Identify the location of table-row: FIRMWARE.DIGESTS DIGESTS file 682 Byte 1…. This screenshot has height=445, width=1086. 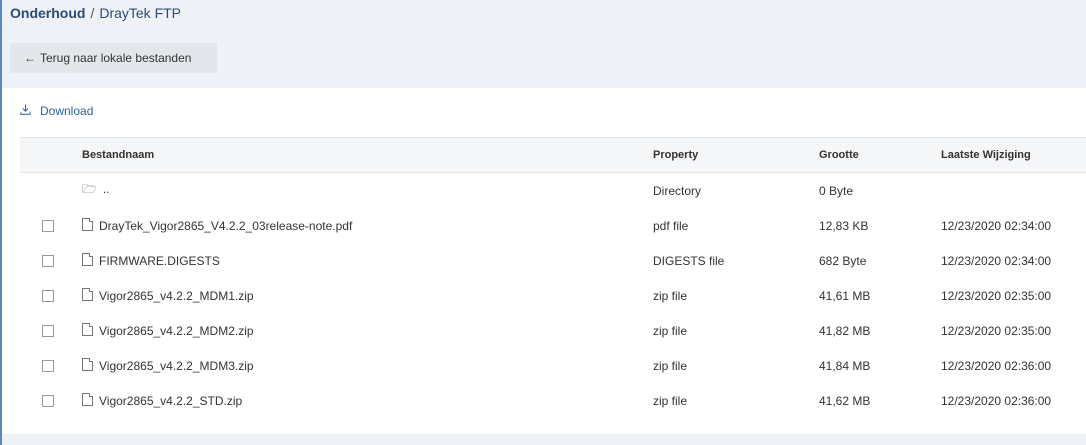
(553, 260).